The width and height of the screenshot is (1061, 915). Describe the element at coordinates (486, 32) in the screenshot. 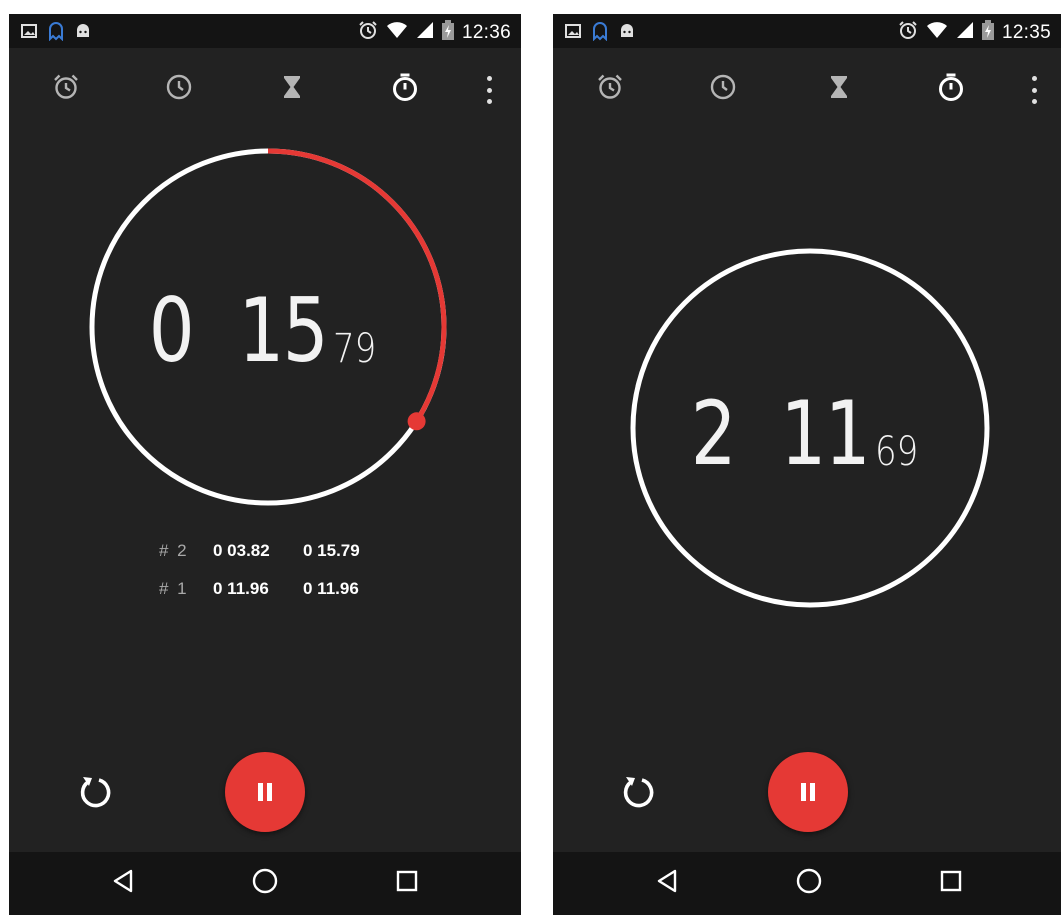

I see `status-time: 12:36` at that location.